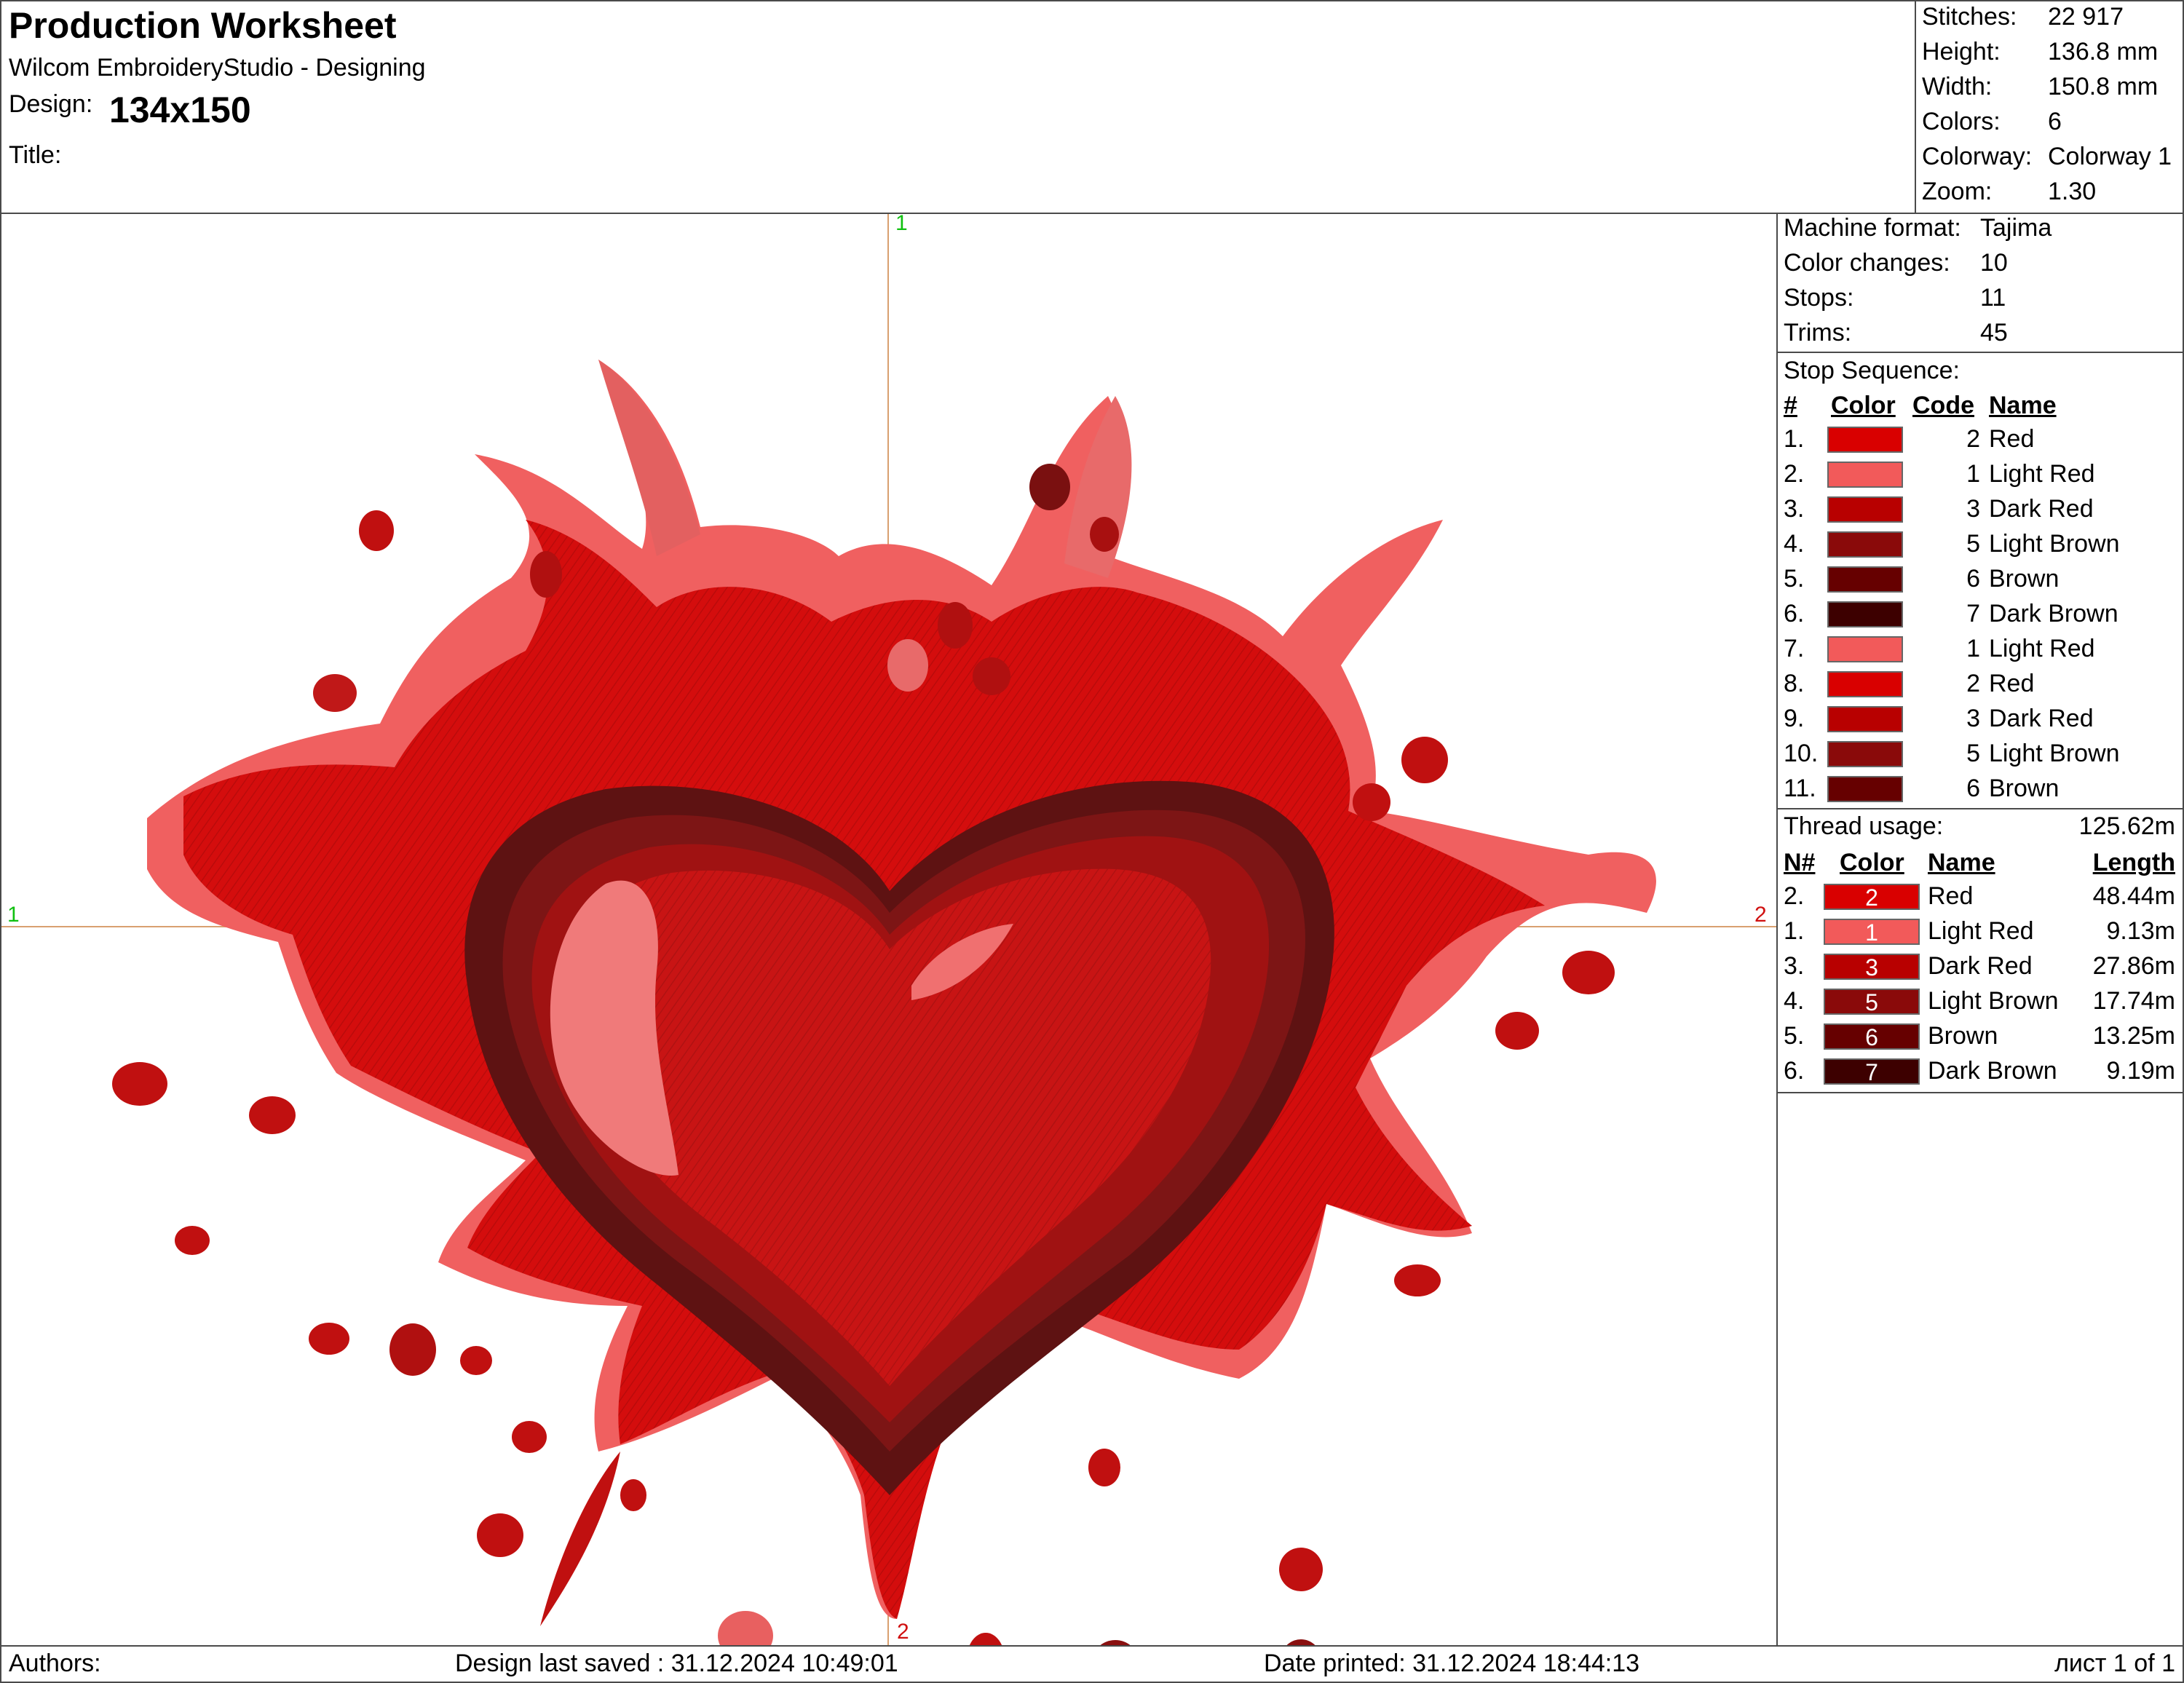  What do you see at coordinates (1092, 1664) in the screenshot?
I see `footer-bar` at bounding box center [1092, 1664].